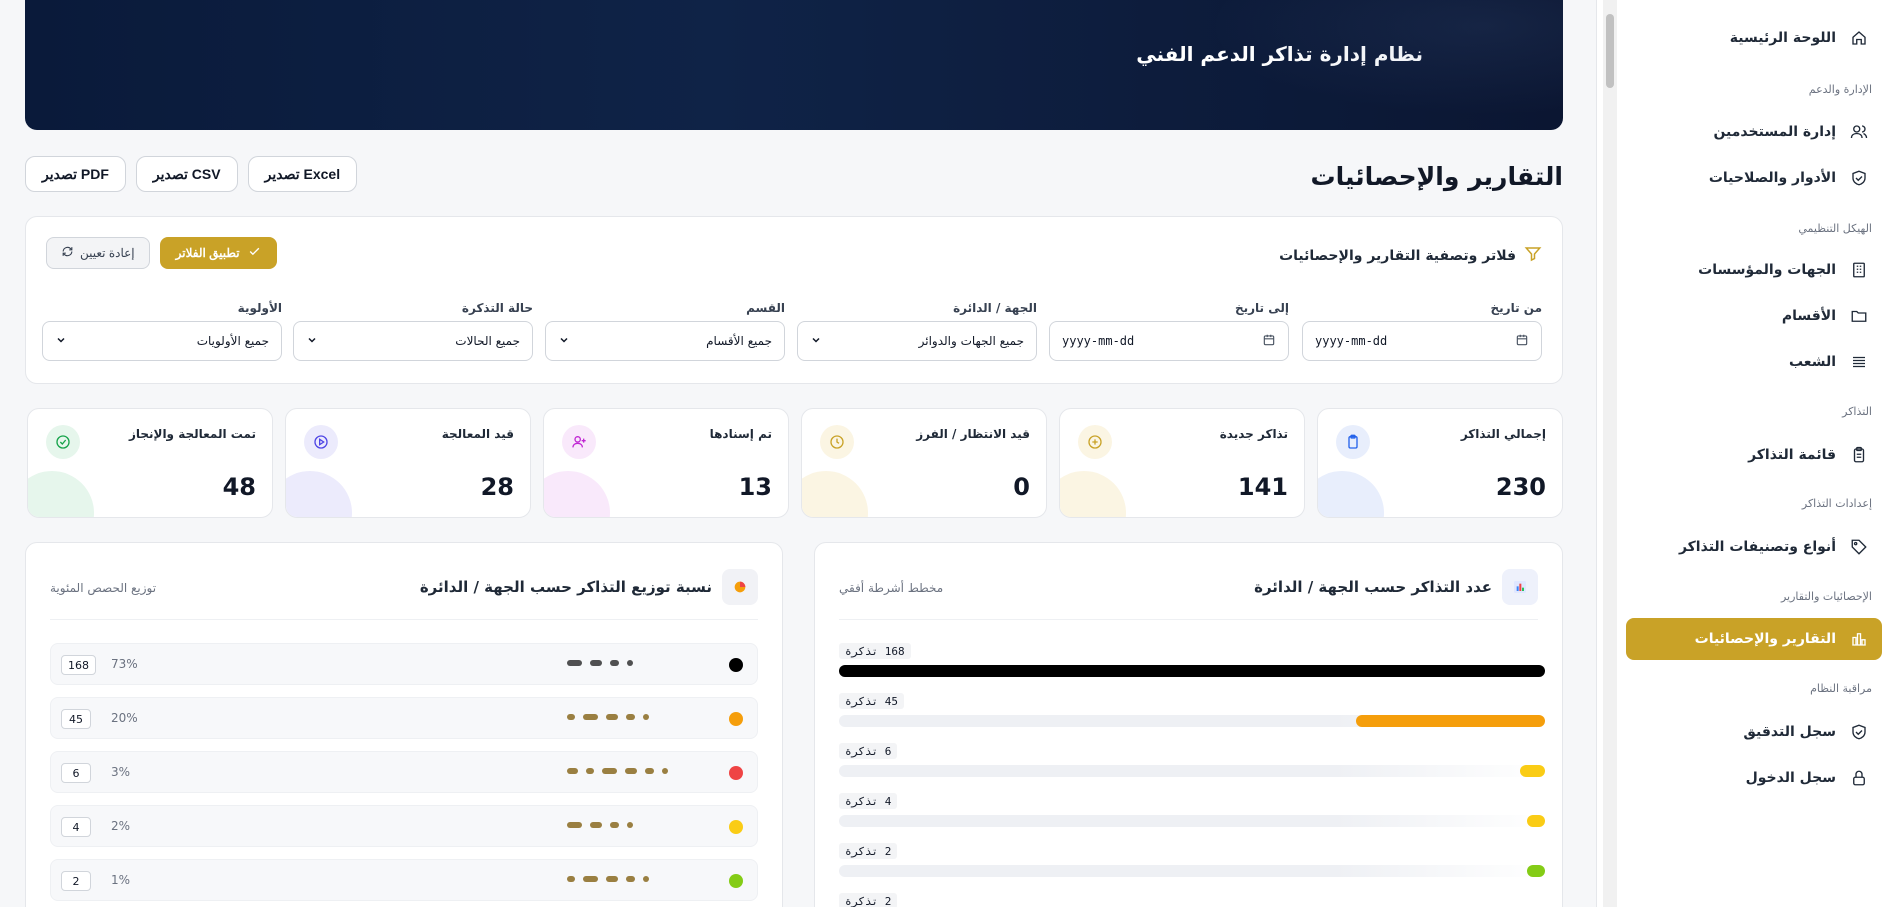  What do you see at coordinates (1792, 455) in the screenshot?
I see `sidebar-item-label: قائمة التذاكر` at bounding box center [1792, 455].